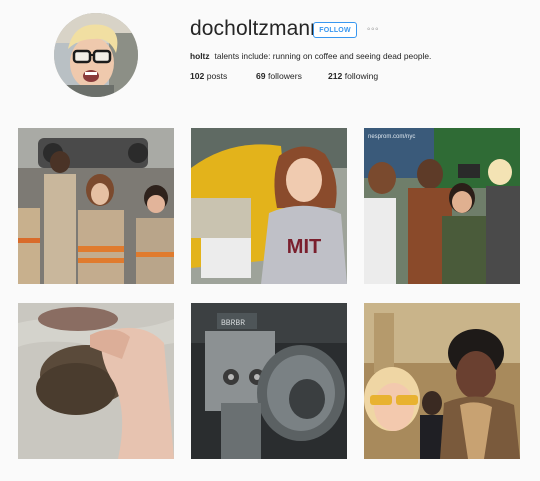  Describe the element at coordinates (373, 29) in the screenshot. I see `more-options-icon: ◦◦◦` at that location.